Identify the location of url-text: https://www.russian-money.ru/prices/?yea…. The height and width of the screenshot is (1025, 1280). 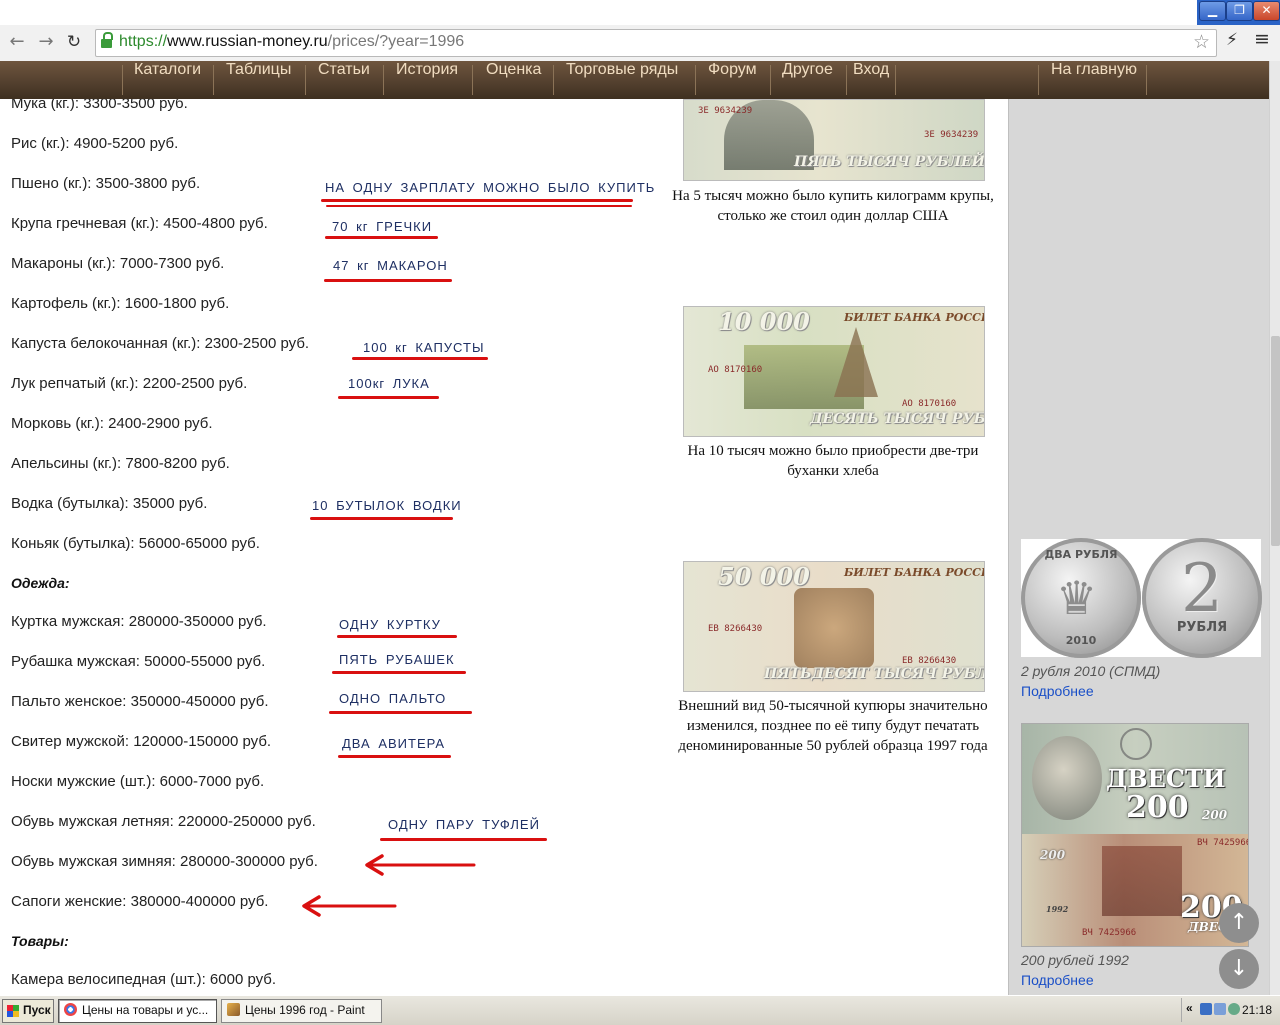
(291, 42).